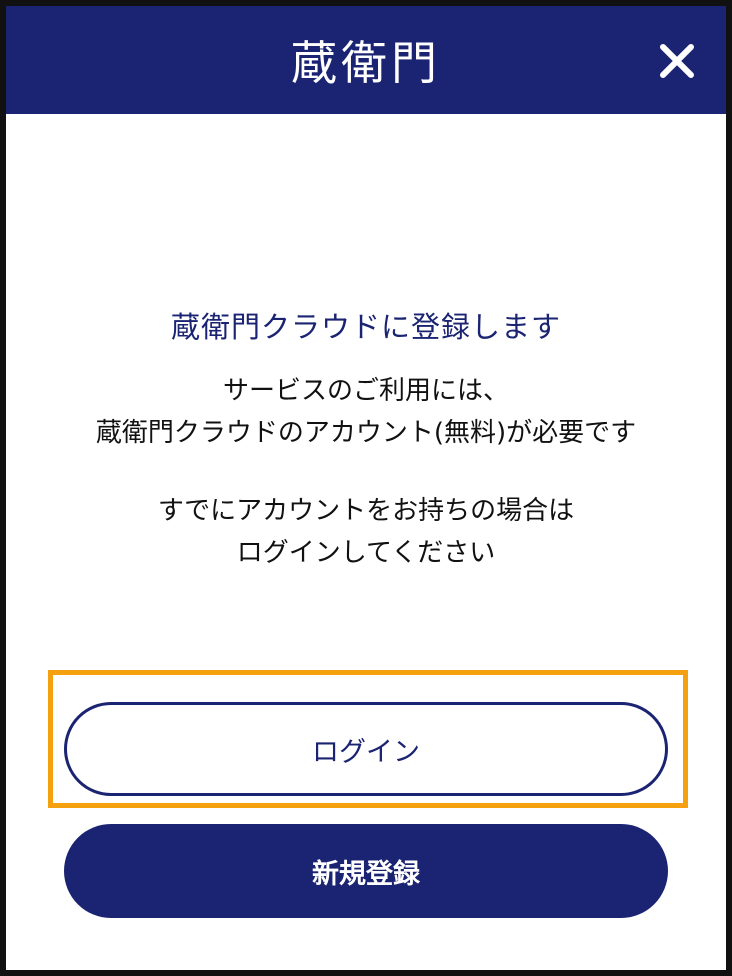  I want to click on dialog-header: 蔵衛門, so click(366, 60).